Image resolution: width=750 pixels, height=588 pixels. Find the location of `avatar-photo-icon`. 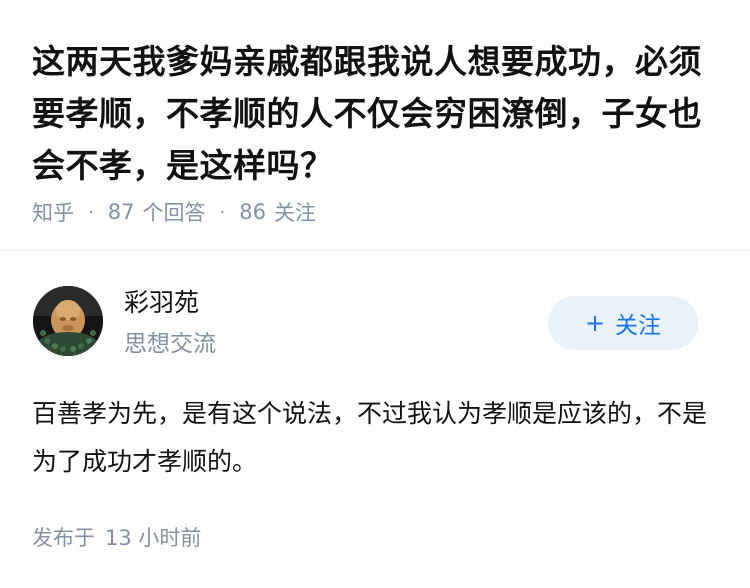

avatar-photo-icon is located at coordinates (68, 321).